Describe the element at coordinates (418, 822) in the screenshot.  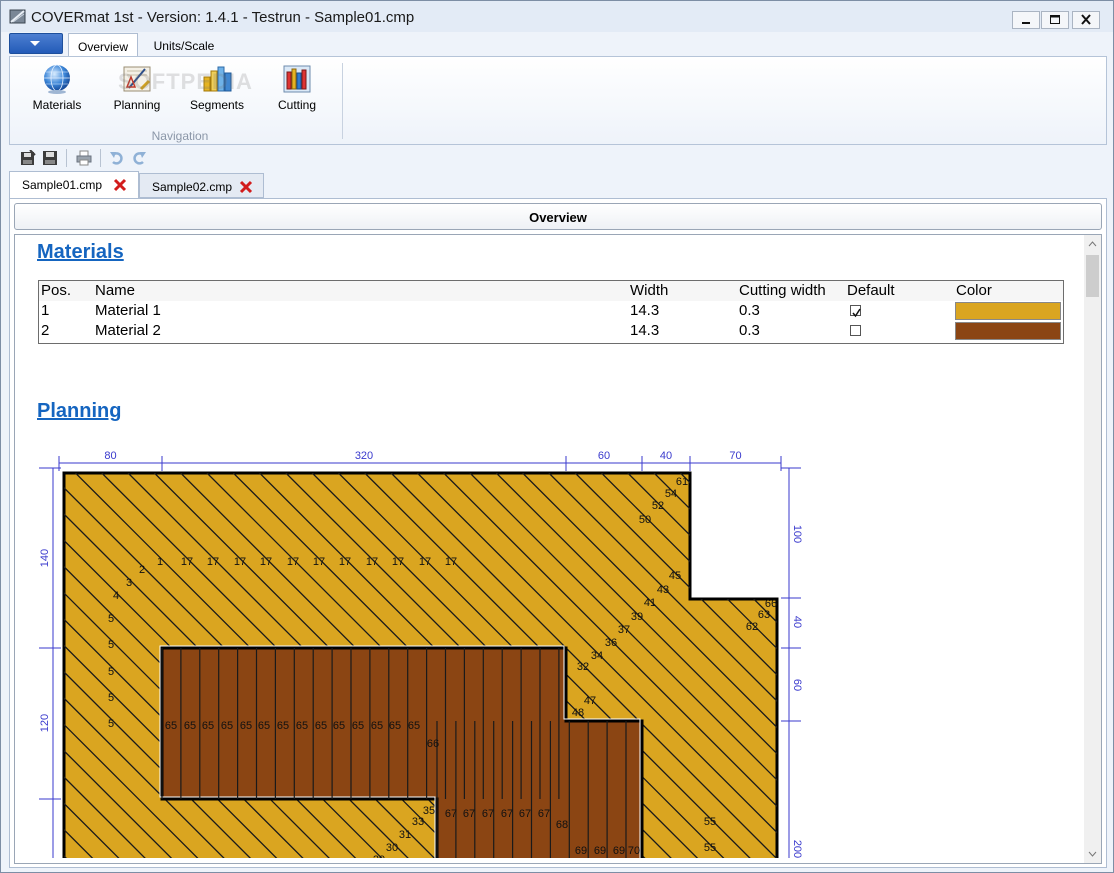
I see `segment-number: 33` at that location.